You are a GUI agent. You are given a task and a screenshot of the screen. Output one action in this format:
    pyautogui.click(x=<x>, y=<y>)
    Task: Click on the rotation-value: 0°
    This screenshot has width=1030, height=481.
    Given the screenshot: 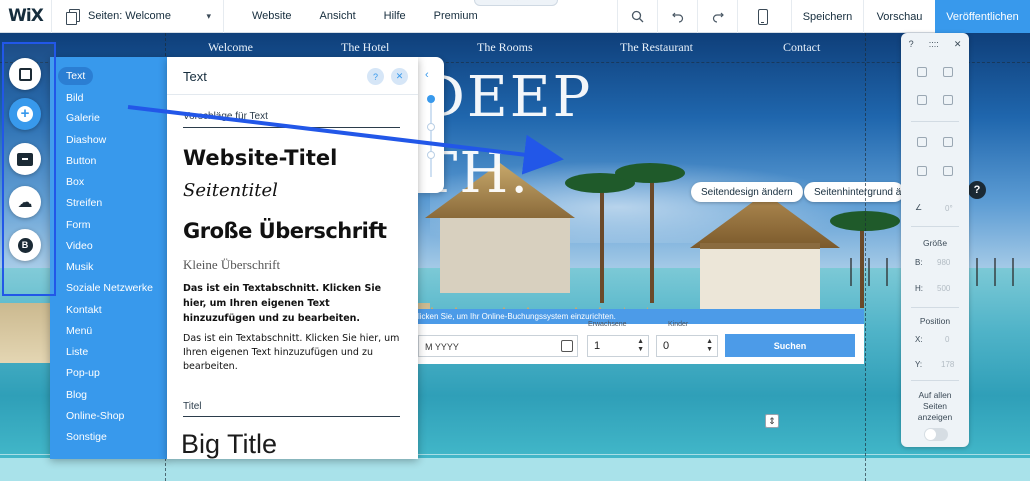 What is the action you would take?
    pyautogui.click(x=949, y=208)
    